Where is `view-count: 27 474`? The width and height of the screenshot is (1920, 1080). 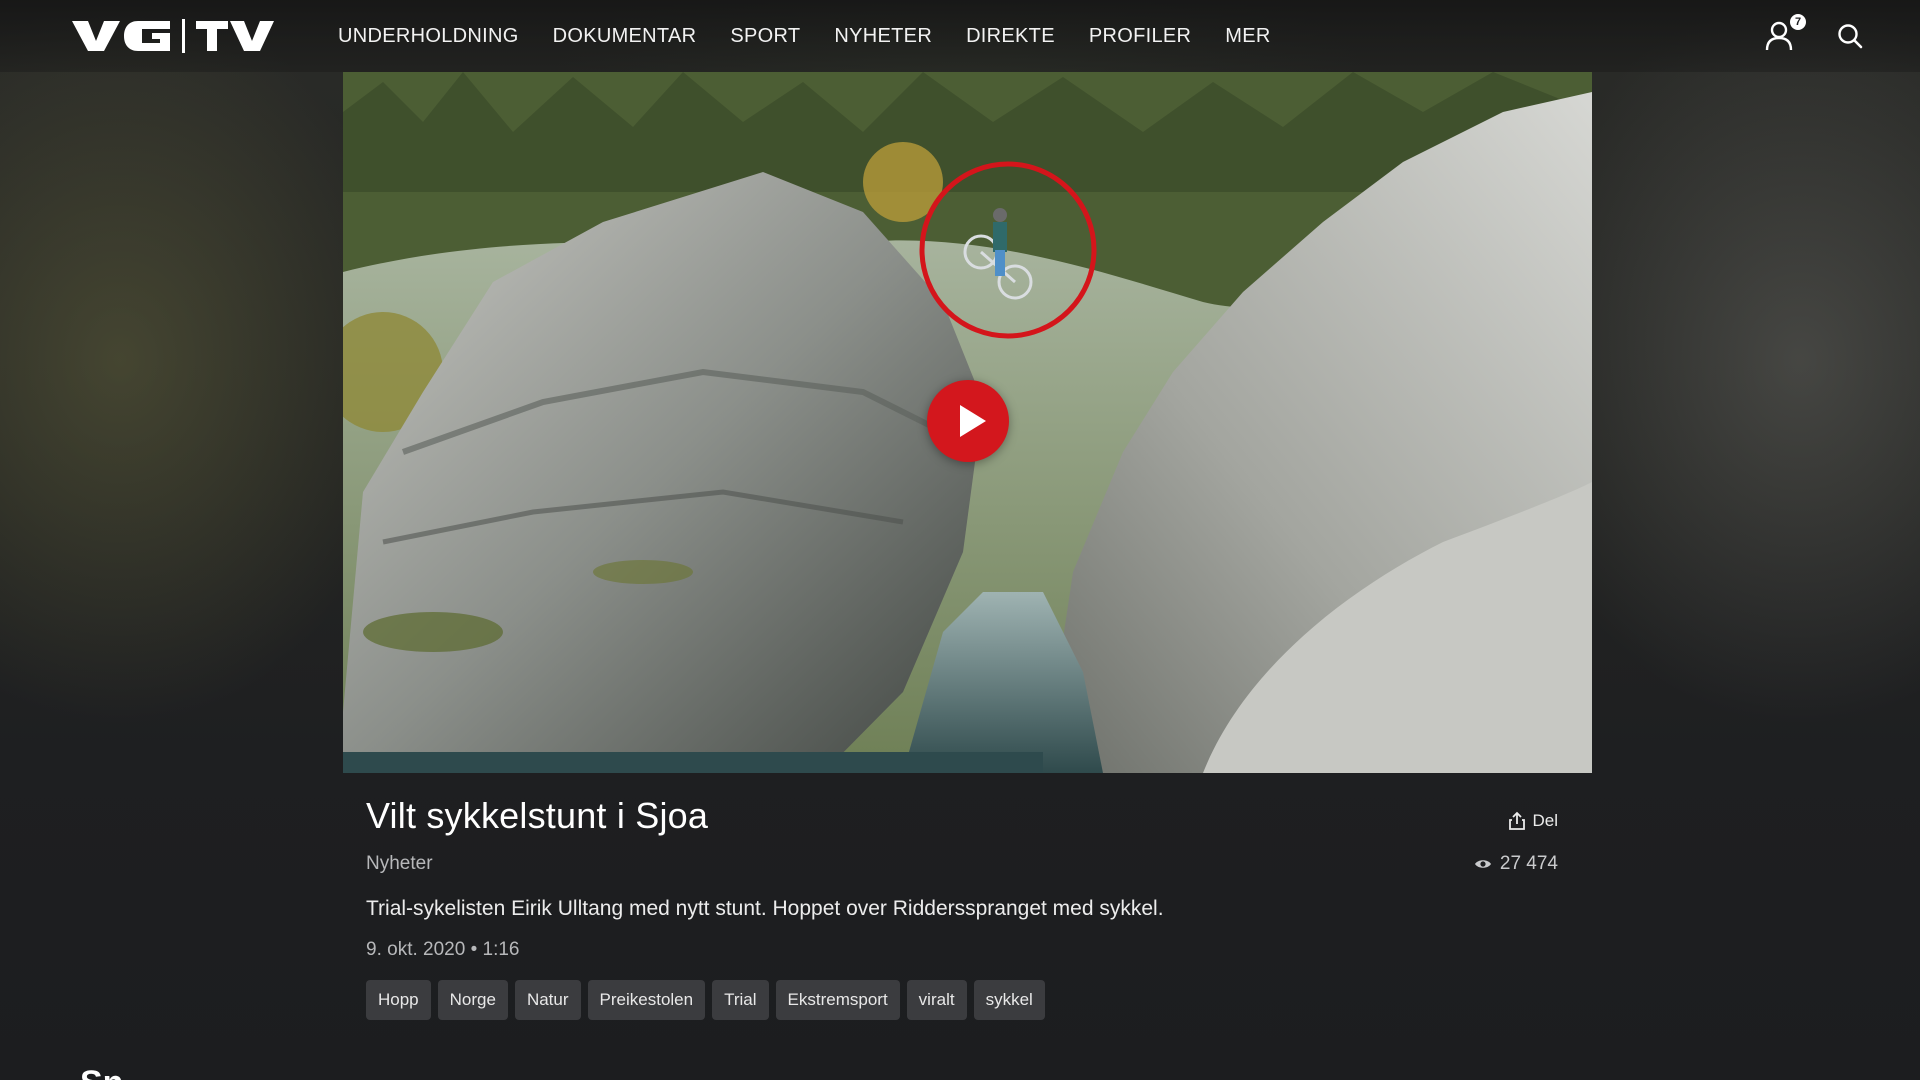
view-count: 27 474 is located at coordinates (1516, 864).